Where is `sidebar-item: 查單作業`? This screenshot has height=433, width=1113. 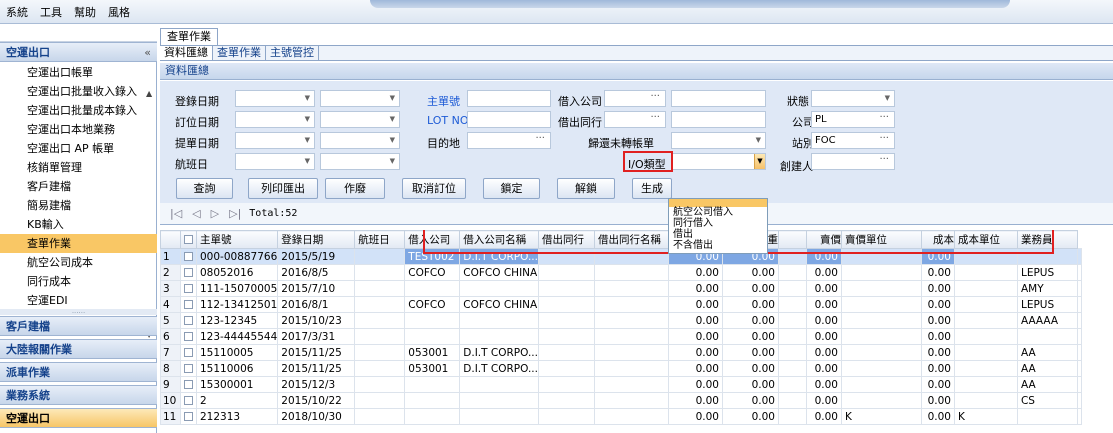
sidebar-item: 查單作業 is located at coordinates (78, 243).